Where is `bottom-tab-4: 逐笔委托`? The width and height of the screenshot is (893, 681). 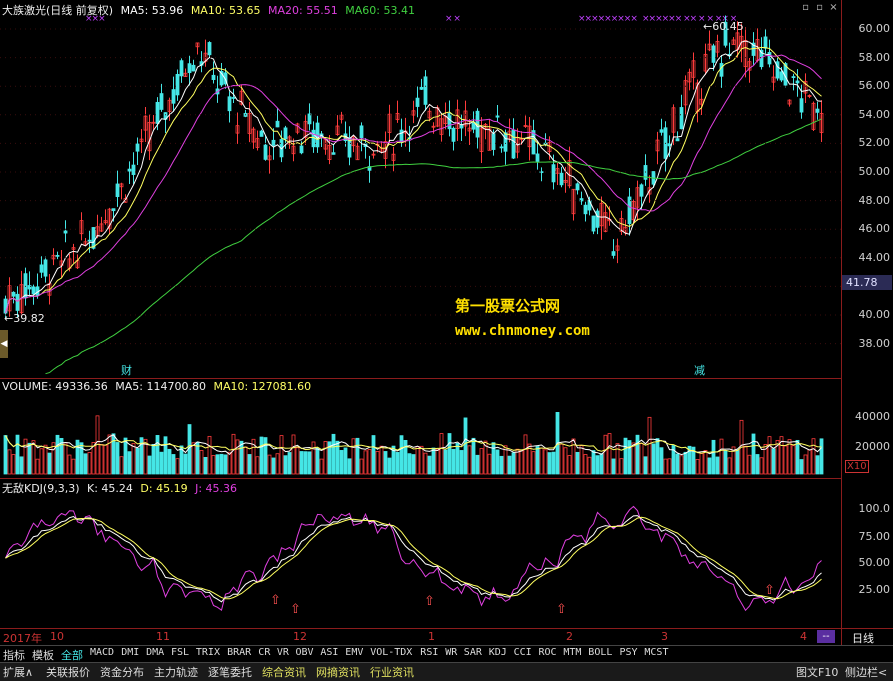 bottom-tab-4: 逐笔委托 is located at coordinates (230, 672).